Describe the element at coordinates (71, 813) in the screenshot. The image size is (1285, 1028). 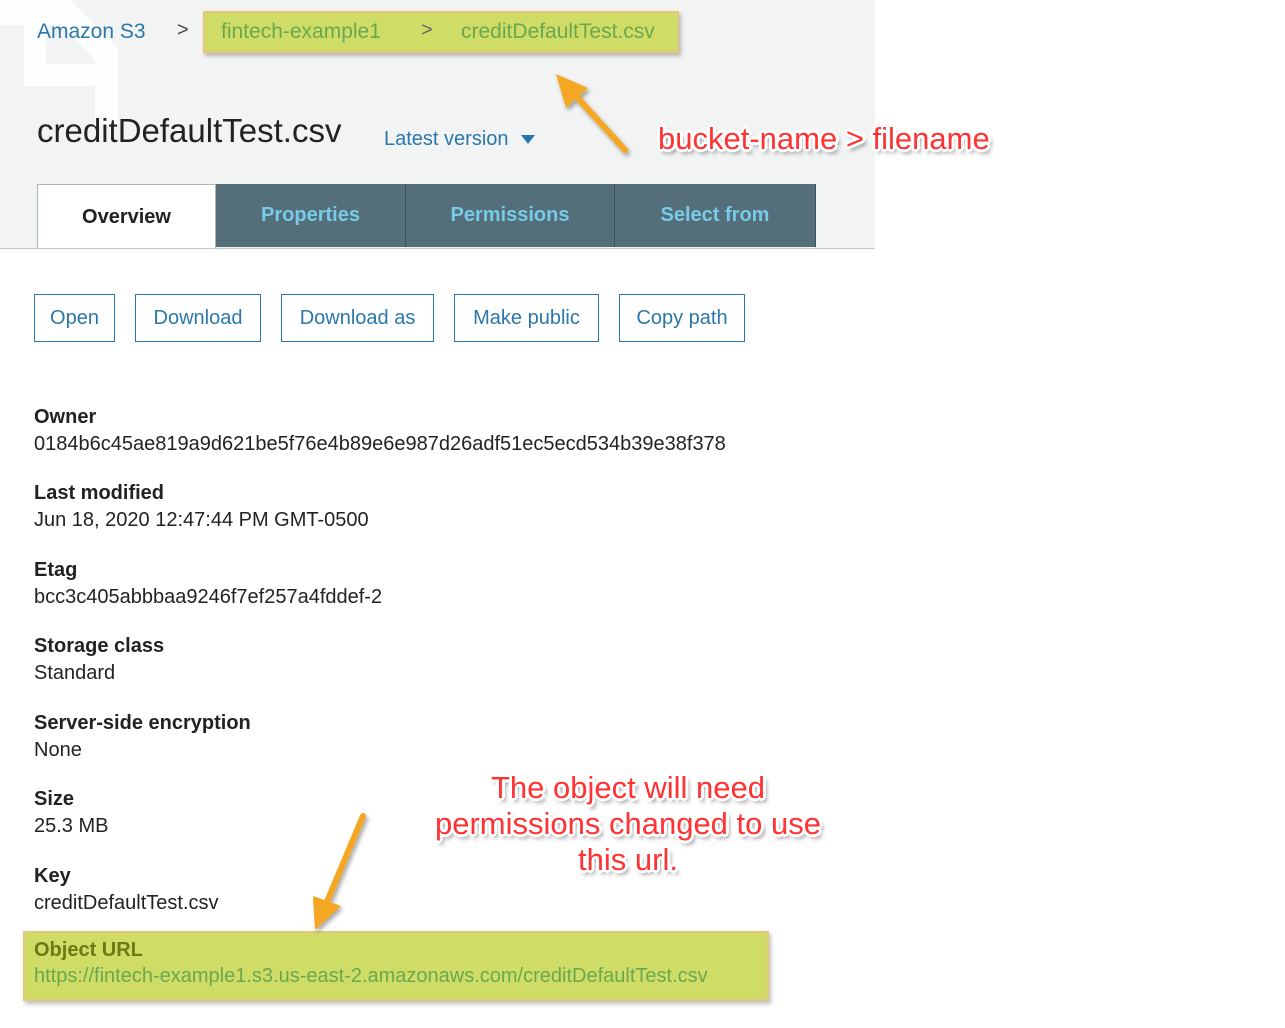
I see `detail-size: Size 25.3 MB` at that location.